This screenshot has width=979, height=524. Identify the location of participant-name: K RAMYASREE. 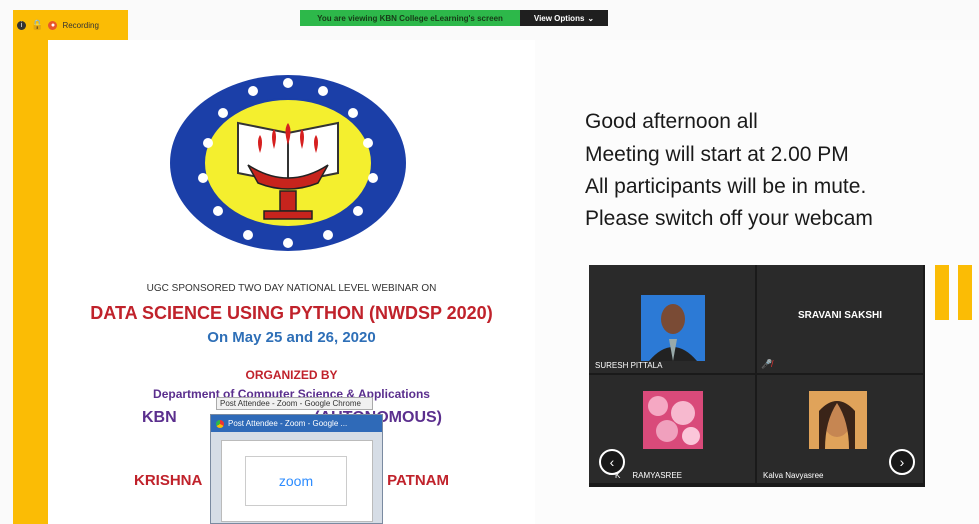
(648, 475).